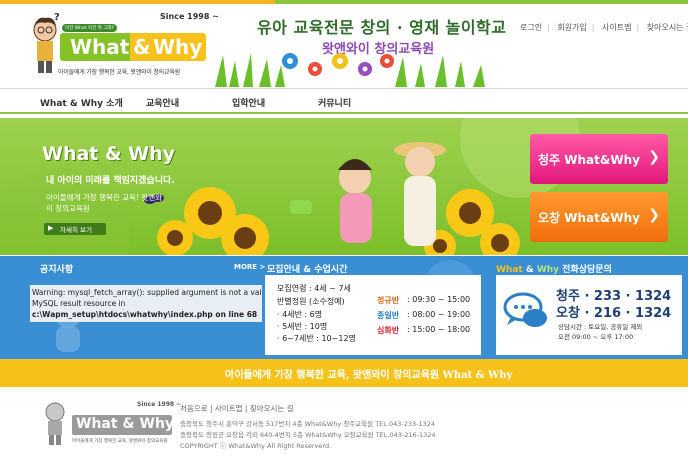 This screenshot has width=688, height=458. Describe the element at coordinates (178, 47) in the screenshot. I see `logo-why-text: Why` at that location.